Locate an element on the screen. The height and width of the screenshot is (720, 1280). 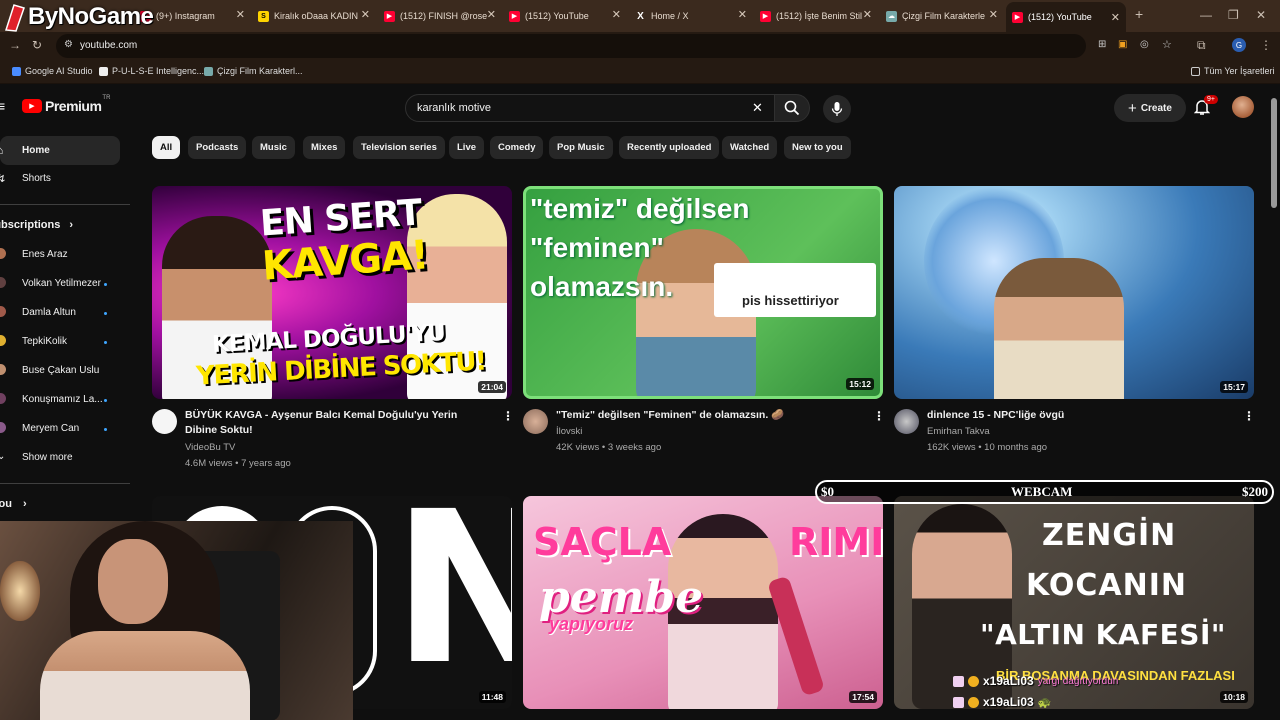
cast-icon: ▣ is located at coordinates (1122, 44).